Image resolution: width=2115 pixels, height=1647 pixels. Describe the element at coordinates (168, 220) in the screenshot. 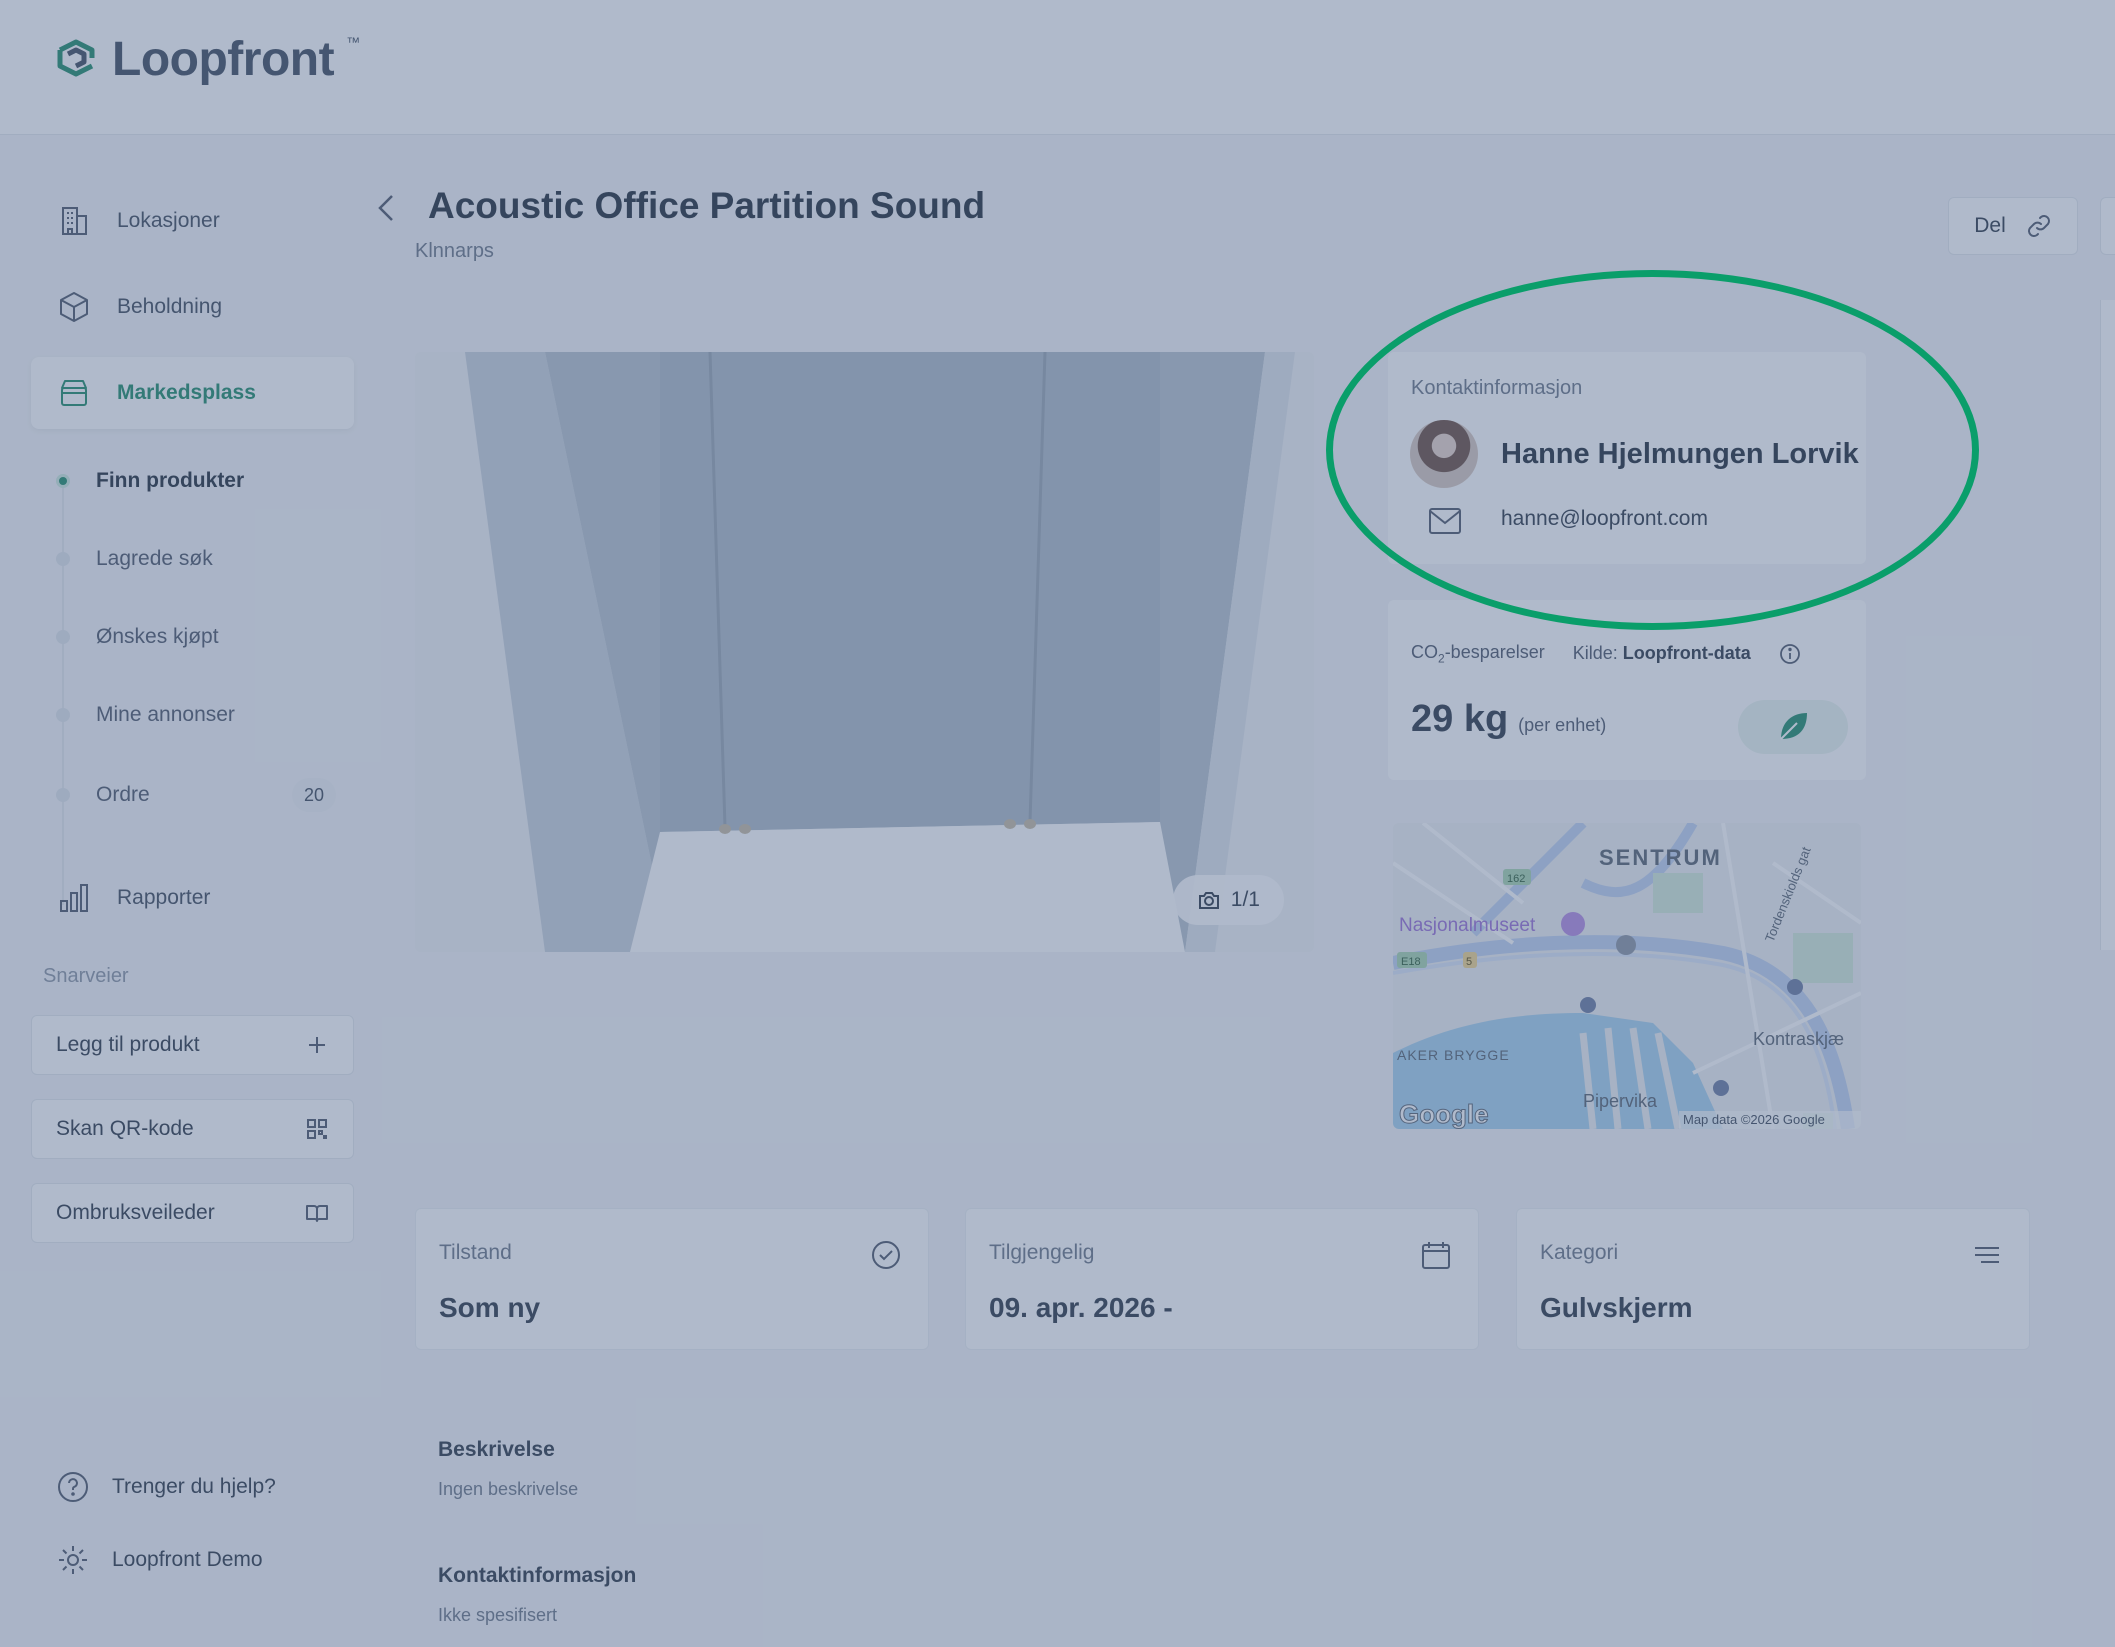

I see `sidebar-item-label: Lokasjoner` at that location.